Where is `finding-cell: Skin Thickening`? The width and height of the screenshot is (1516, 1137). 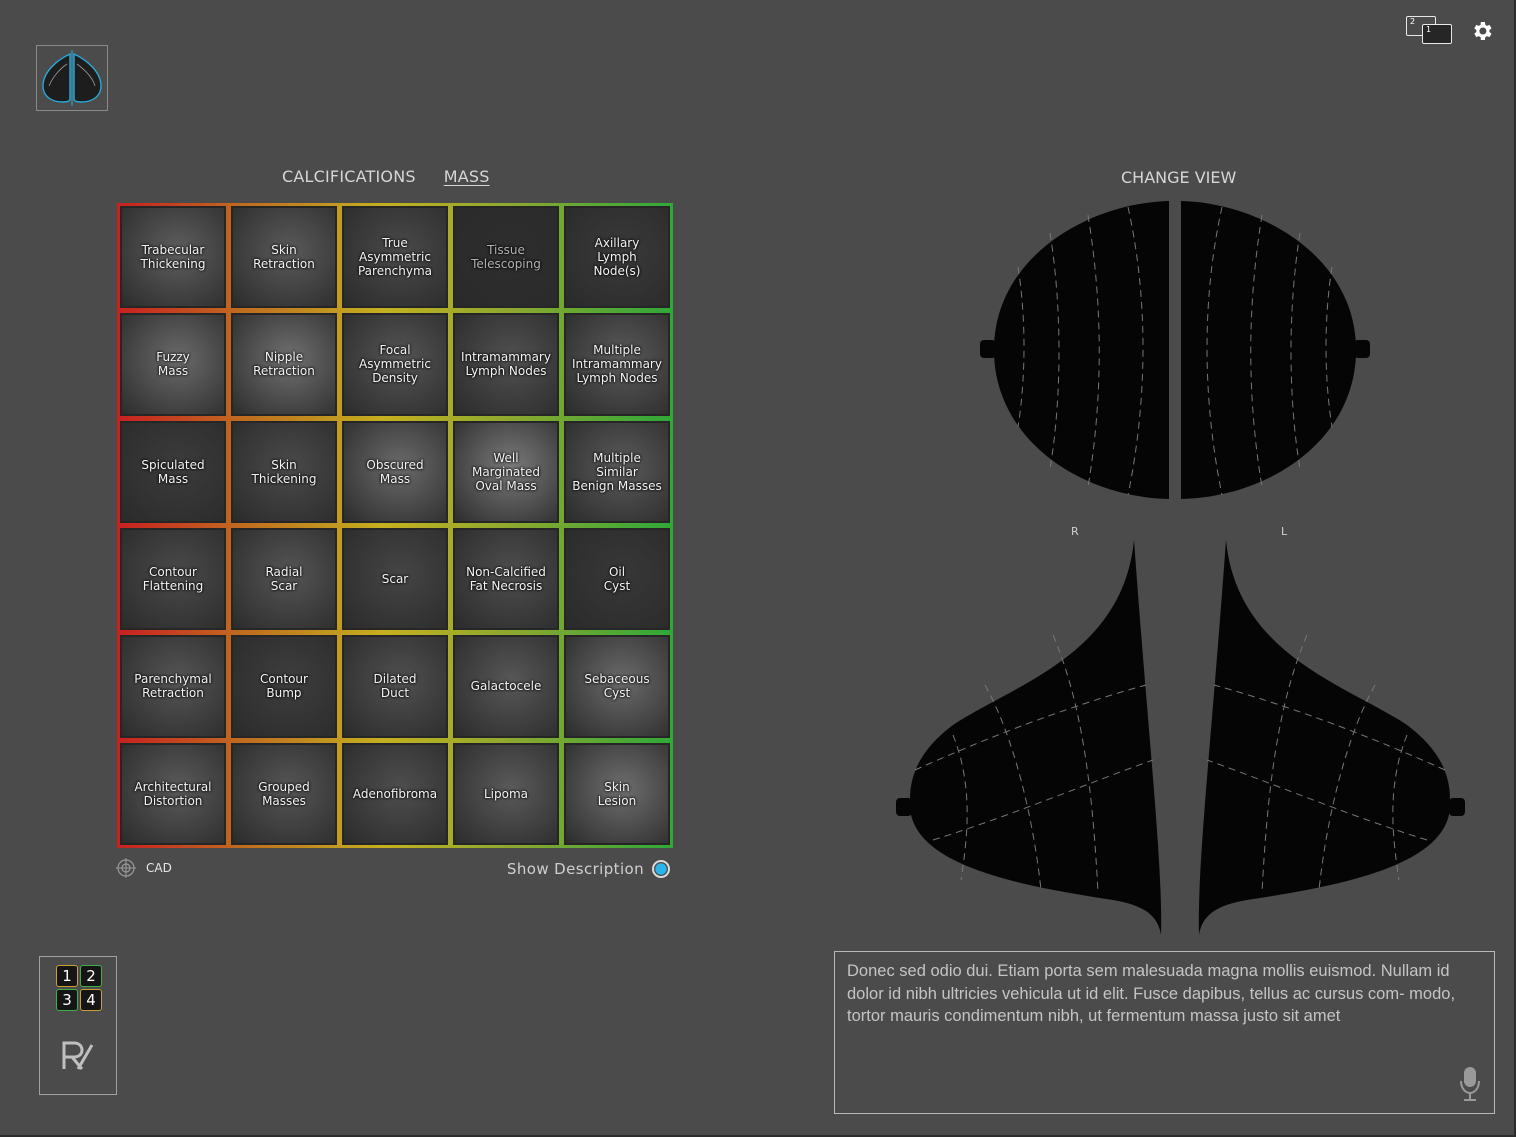 finding-cell: Skin Thickening is located at coordinates (284, 471).